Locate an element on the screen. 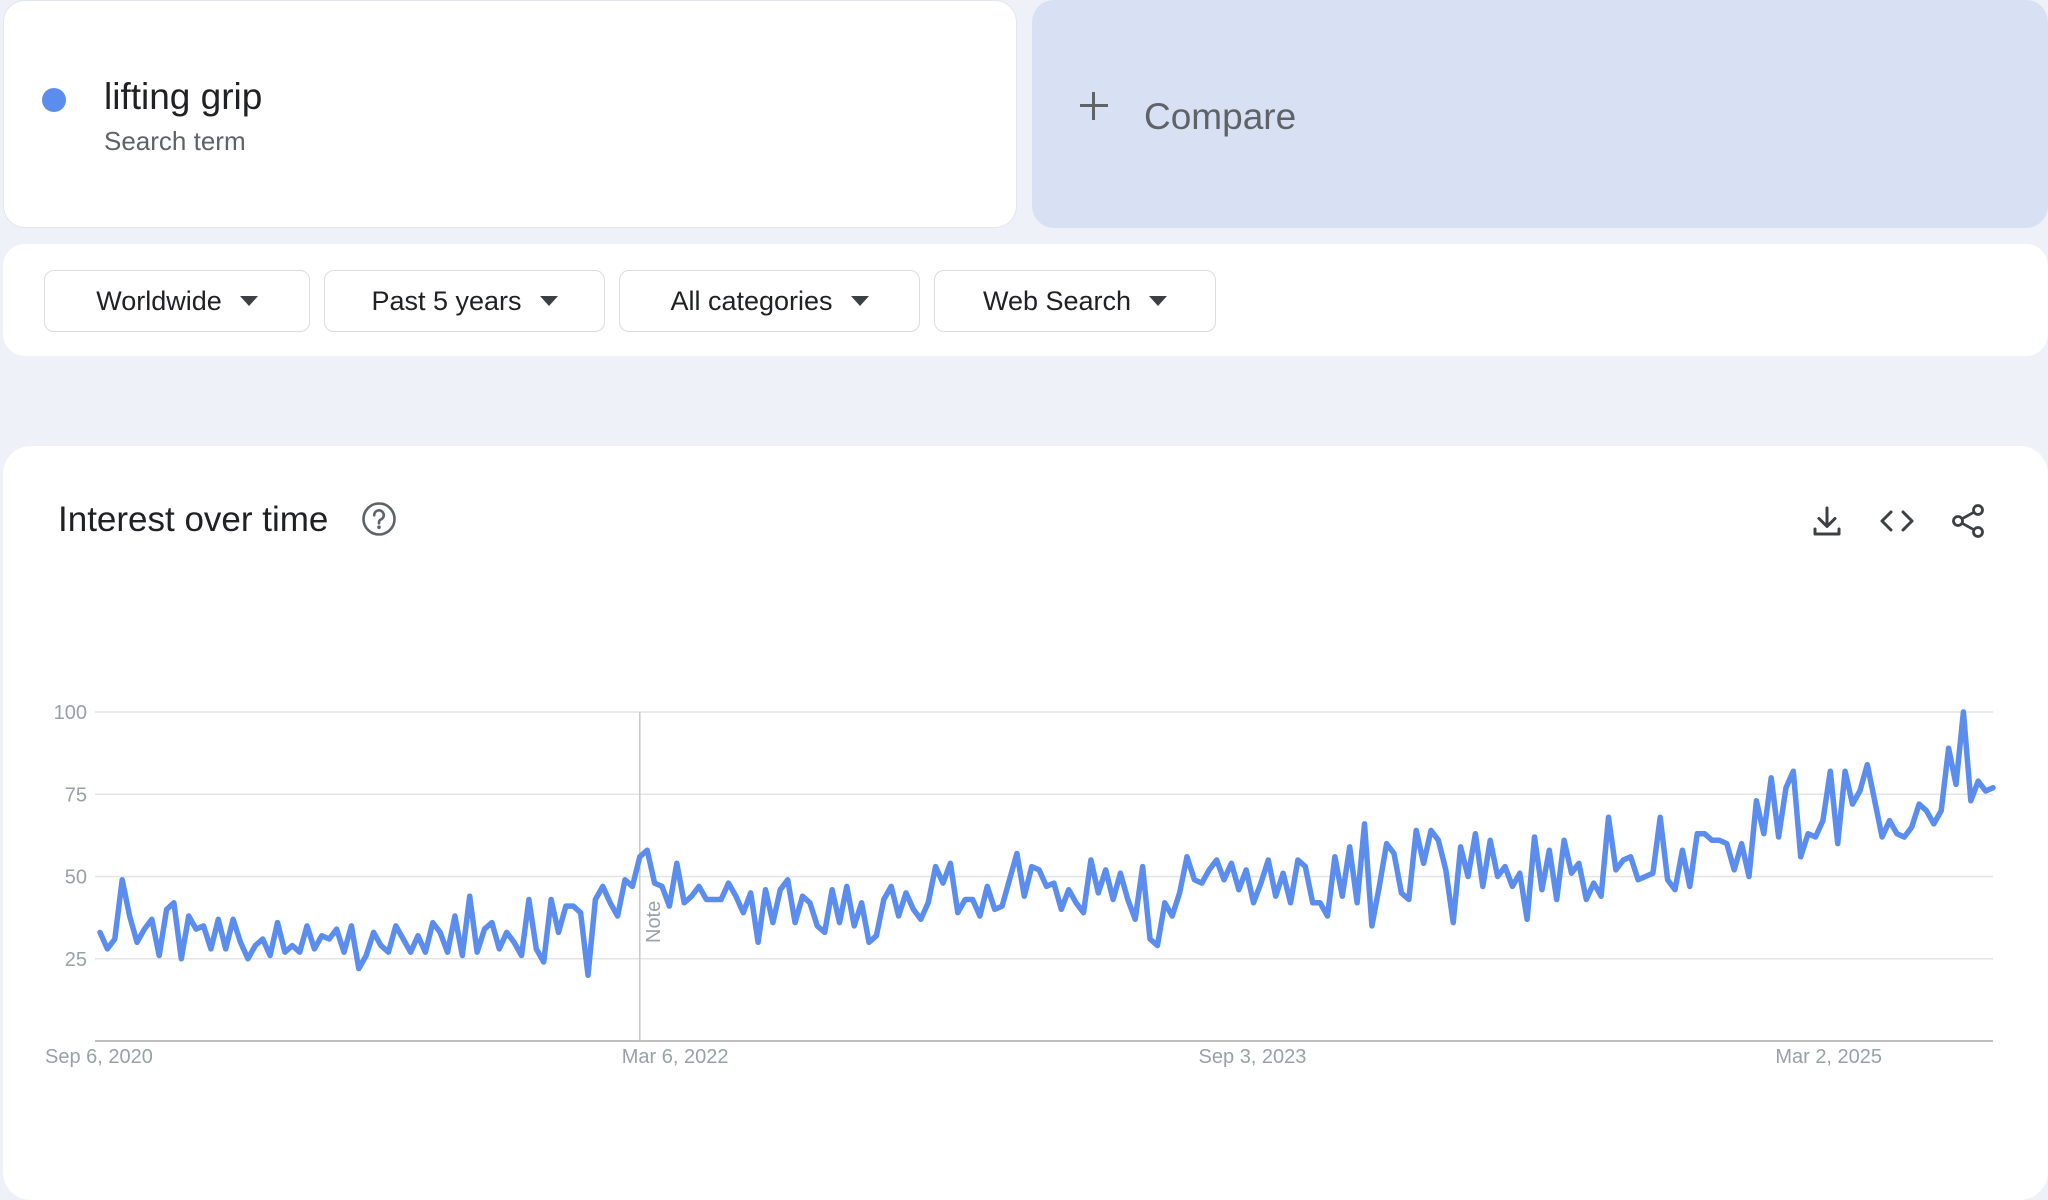 Image resolution: width=2048 pixels, height=1200 pixels. time-range-filter-dropdown: Past 5 years is located at coordinates (464, 301).